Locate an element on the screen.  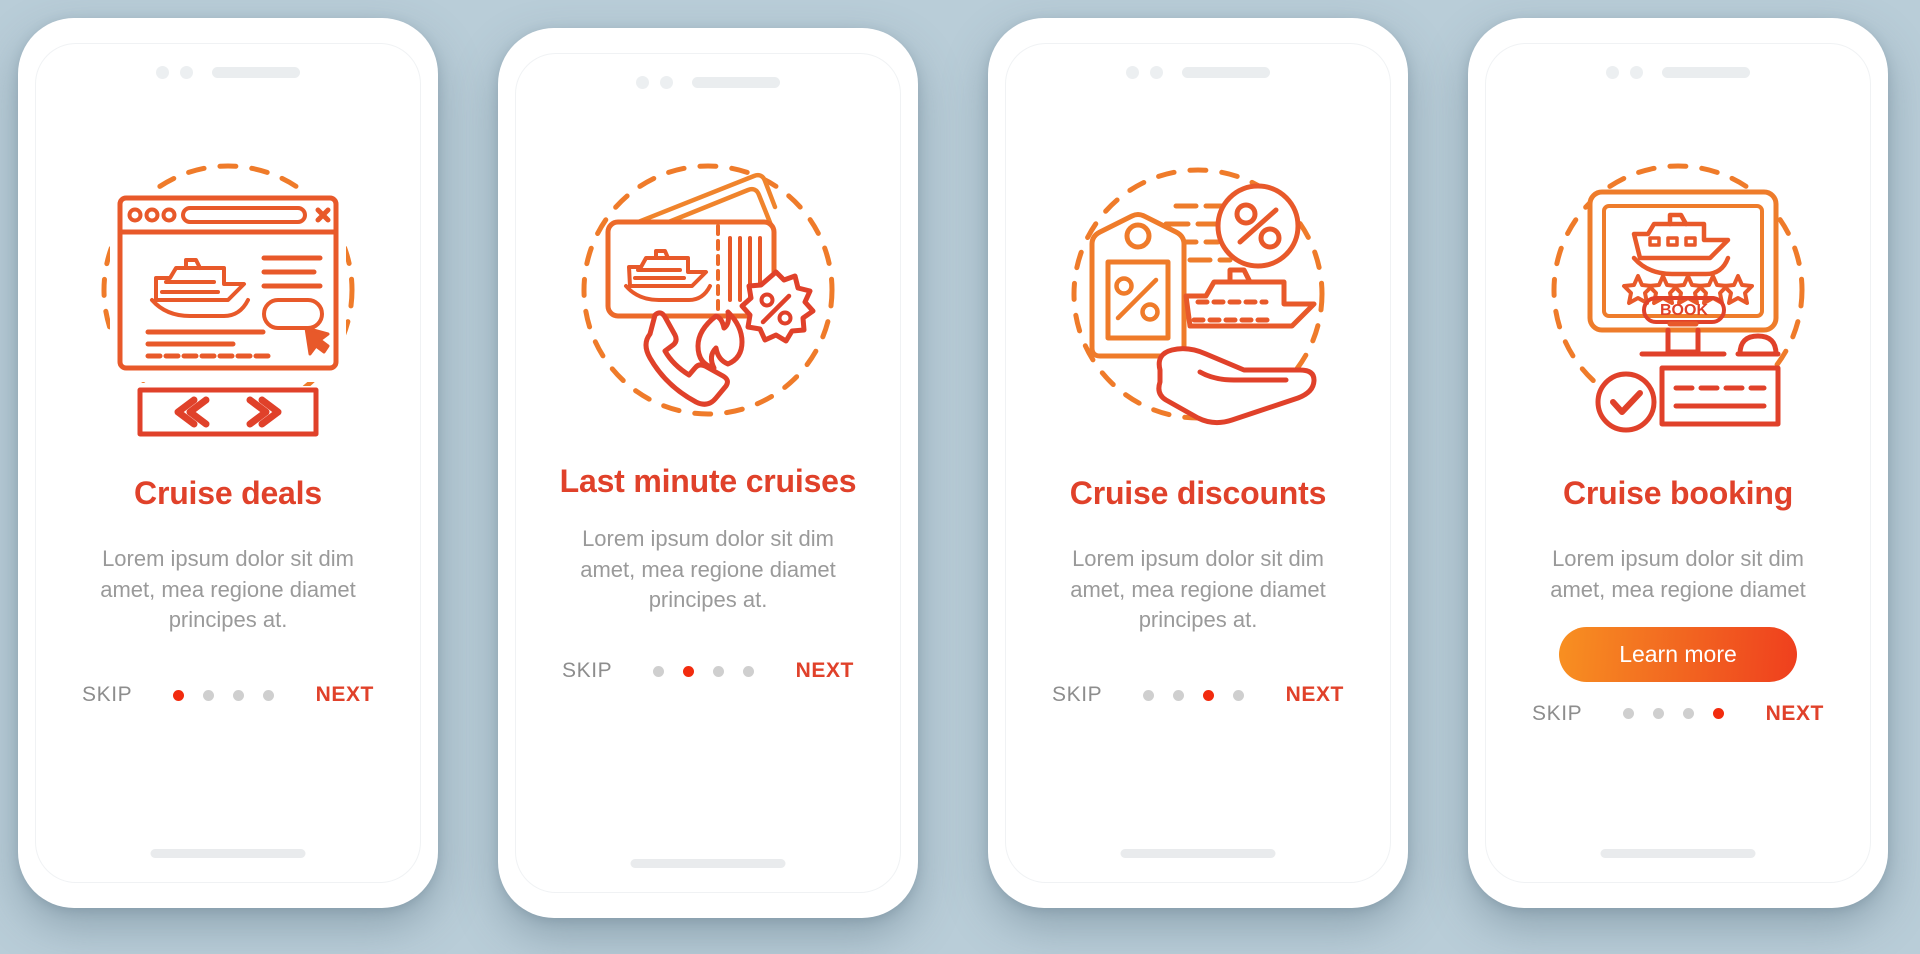
book-label: BOOK is located at coordinates (1684, 310).